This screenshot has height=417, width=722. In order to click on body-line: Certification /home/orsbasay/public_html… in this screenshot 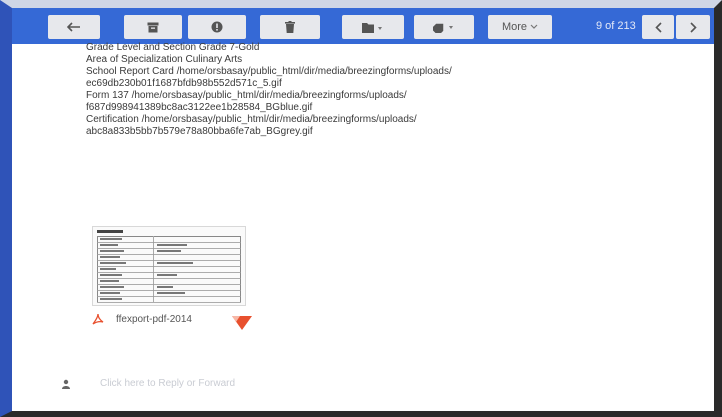, I will do `click(251, 119)`.